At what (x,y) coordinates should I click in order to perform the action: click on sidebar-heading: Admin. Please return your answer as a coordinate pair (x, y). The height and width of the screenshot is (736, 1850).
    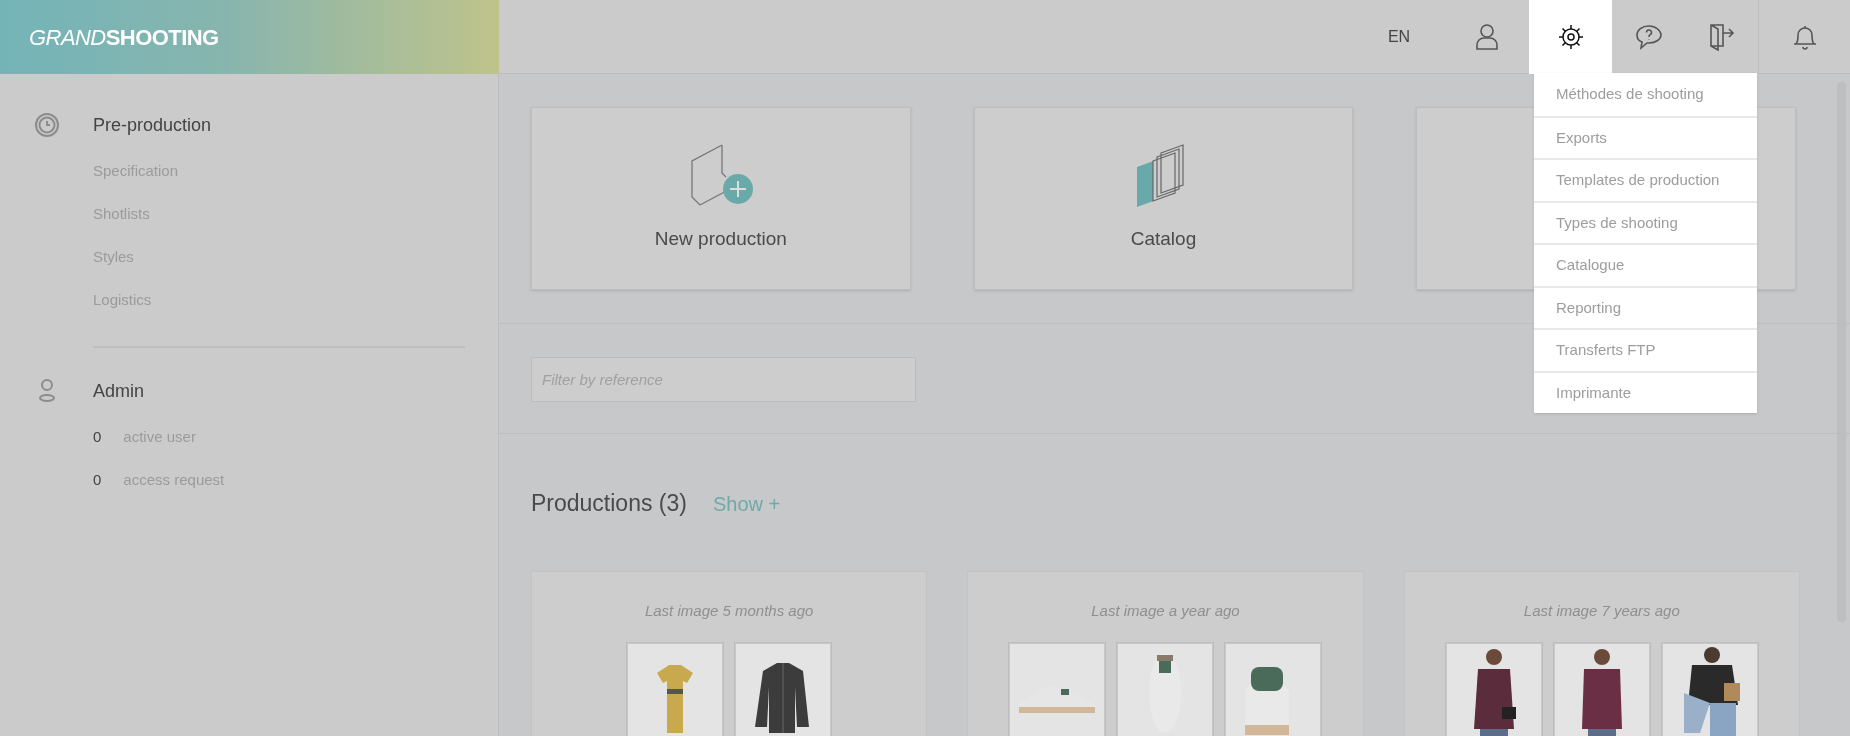
    Looking at the image, I should click on (119, 391).